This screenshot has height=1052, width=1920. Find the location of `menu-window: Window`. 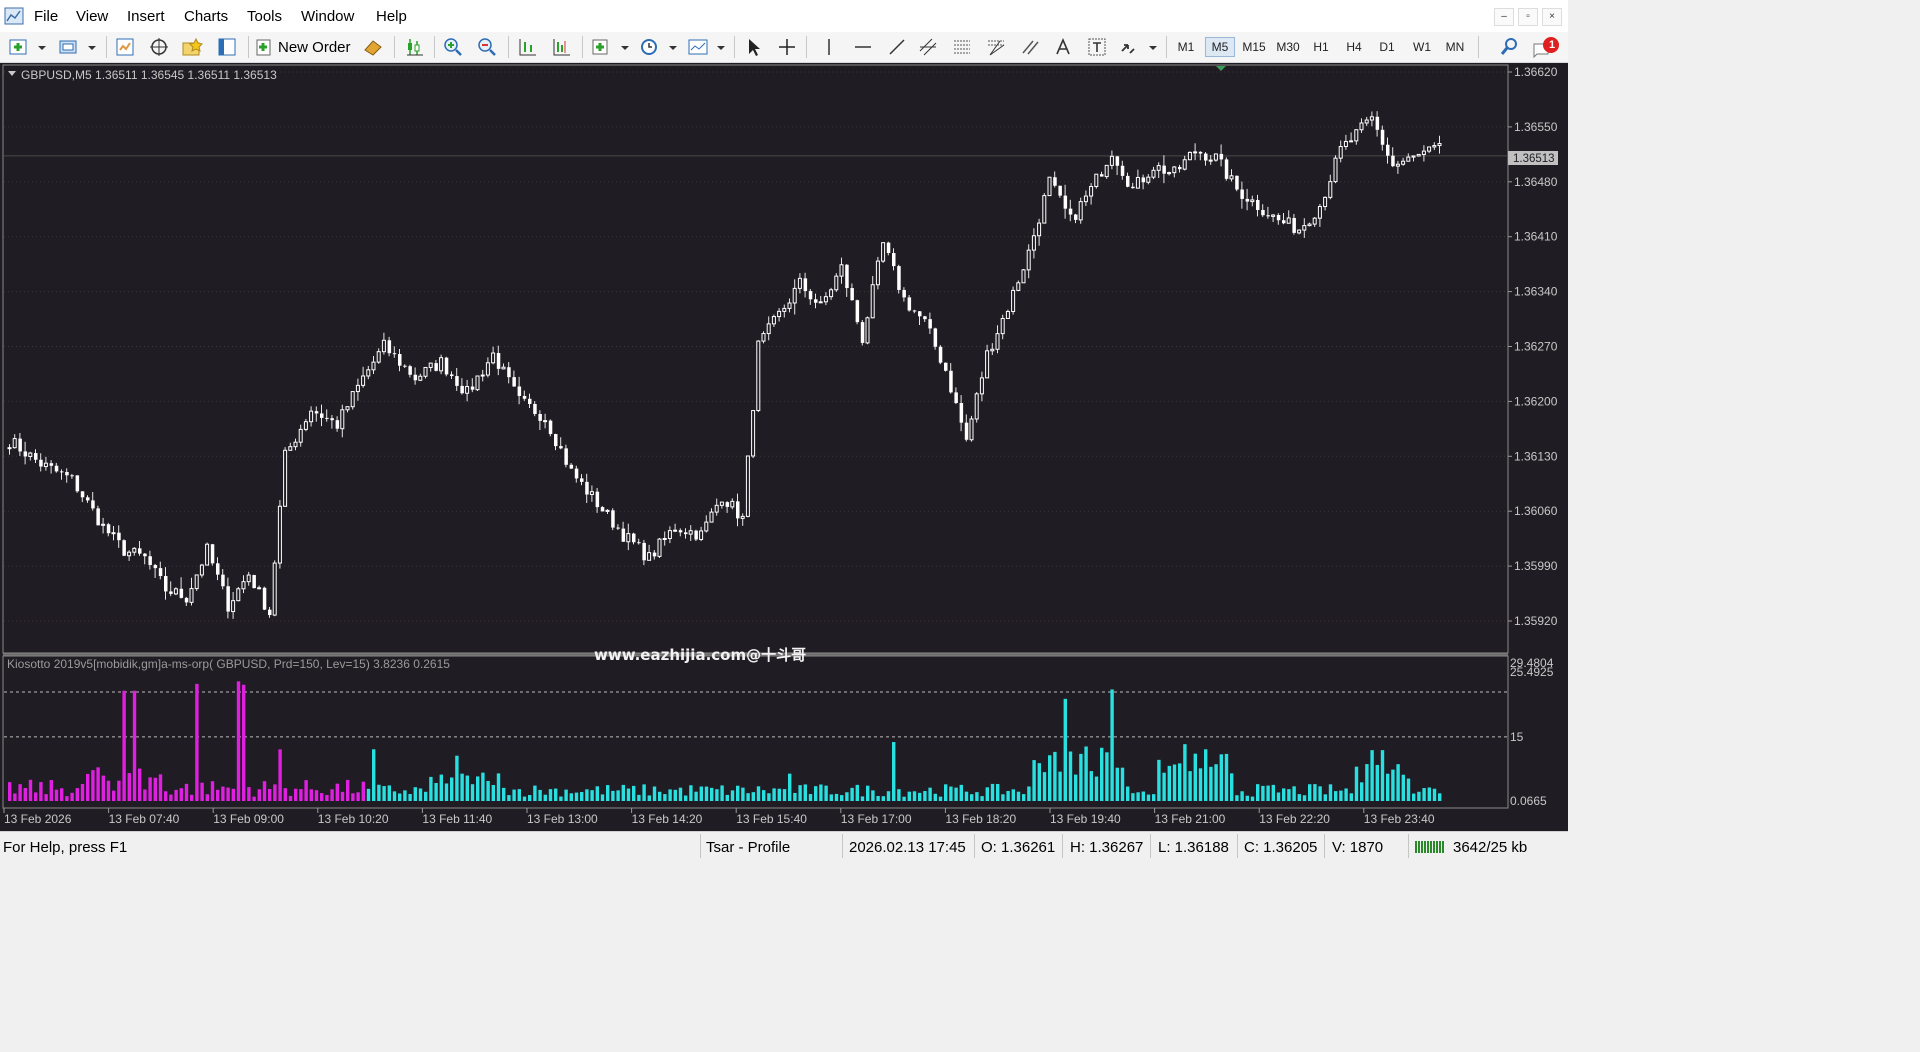

menu-window: Window is located at coordinates (327, 16).